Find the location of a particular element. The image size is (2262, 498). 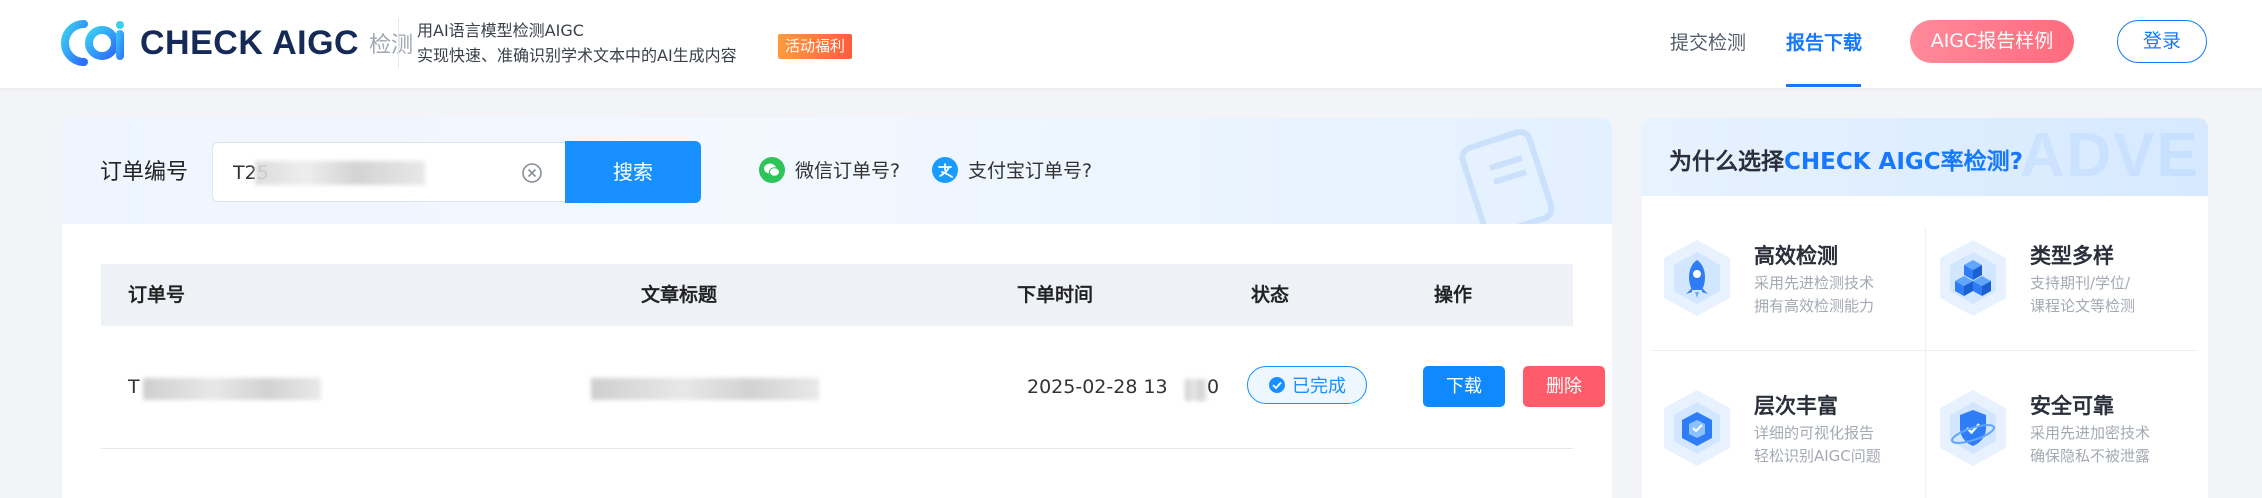

status-text: 已完成 is located at coordinates (1319, 386).